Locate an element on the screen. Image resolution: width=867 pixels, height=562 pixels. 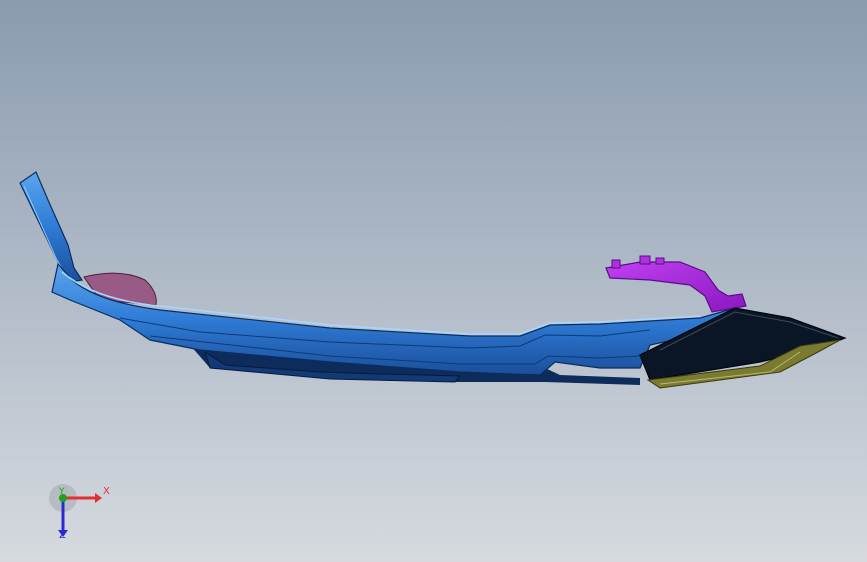
bracket-pin-b is located at coordinates (645, 260).